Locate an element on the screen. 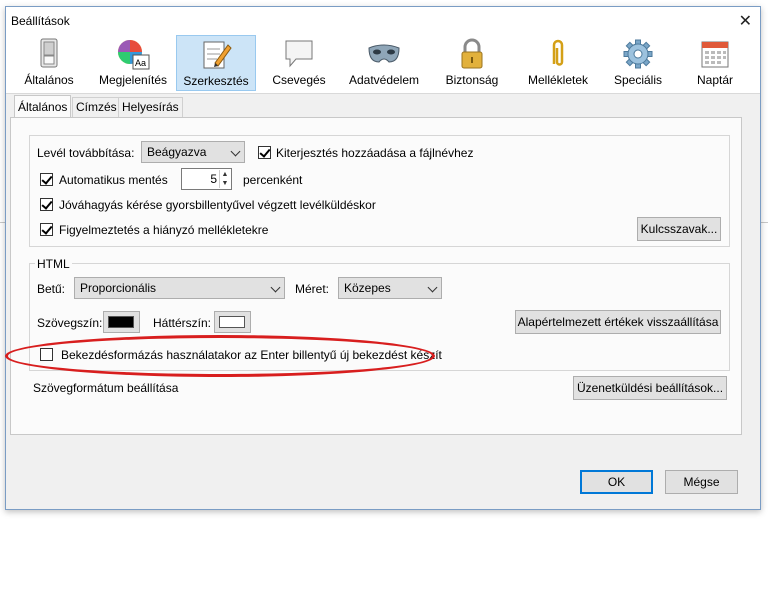  text-color-button is located at coordinates (121, 322).